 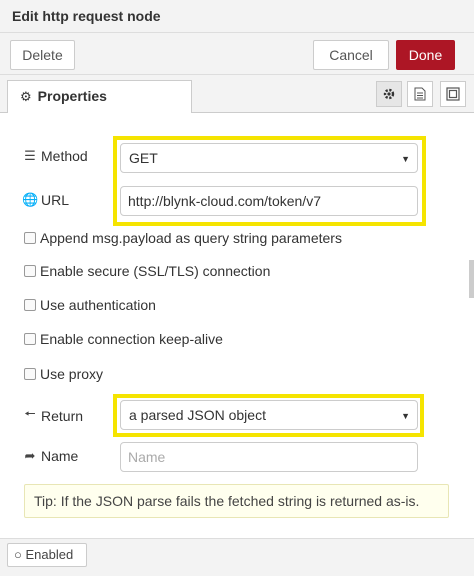 I want to click on tray-title: Edit http request node, so click(x=86, y=16).